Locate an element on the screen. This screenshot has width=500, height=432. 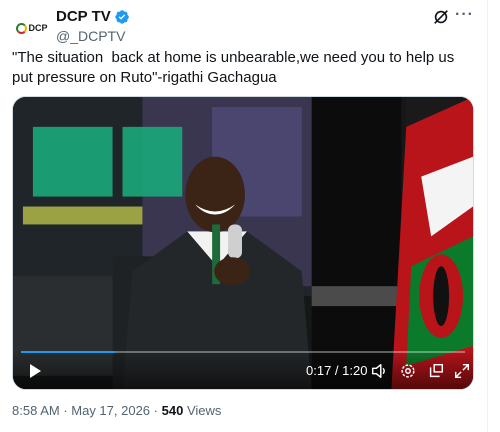
play-icon is located at coordinates (35, 371).